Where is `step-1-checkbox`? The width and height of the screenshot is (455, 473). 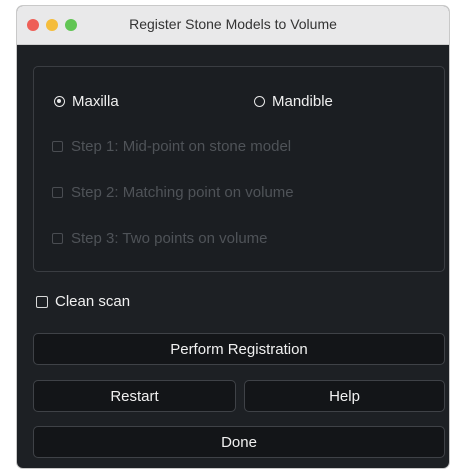 step-1-checkbox is located at coordinates (57, 146).